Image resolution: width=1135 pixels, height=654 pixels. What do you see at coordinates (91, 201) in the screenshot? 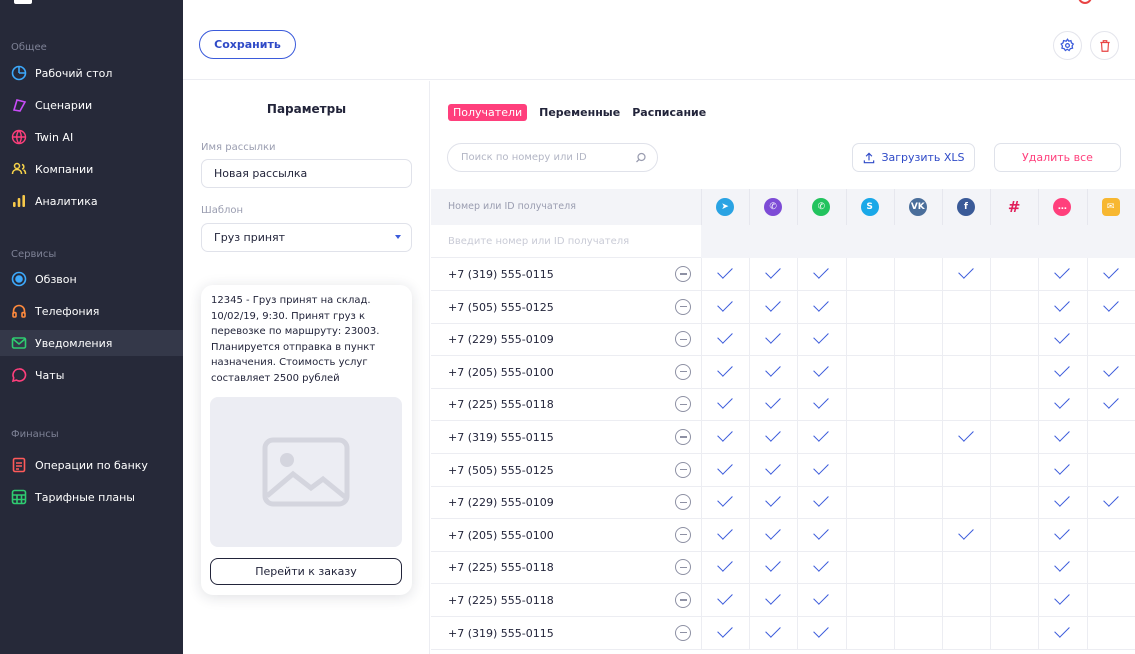
I see `sidebar-item: Аналитика` at bounding box center [91, 201].